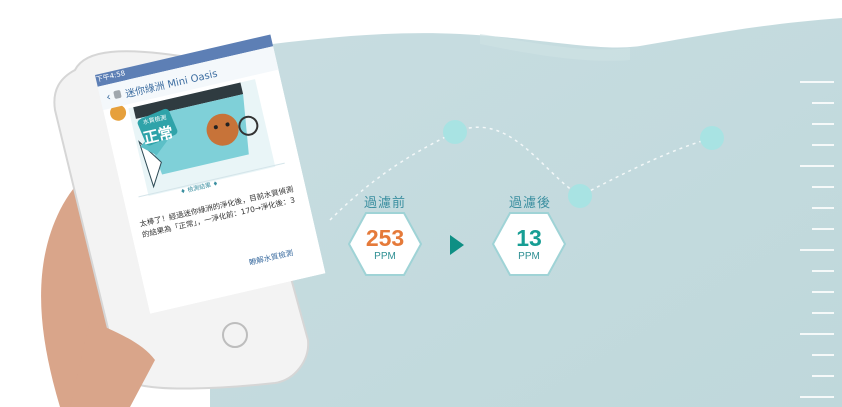  What do you see at coordinates (385, 203) in the screenshot?
I see `before-label: 過濾前` at bounding box center [385, 203].